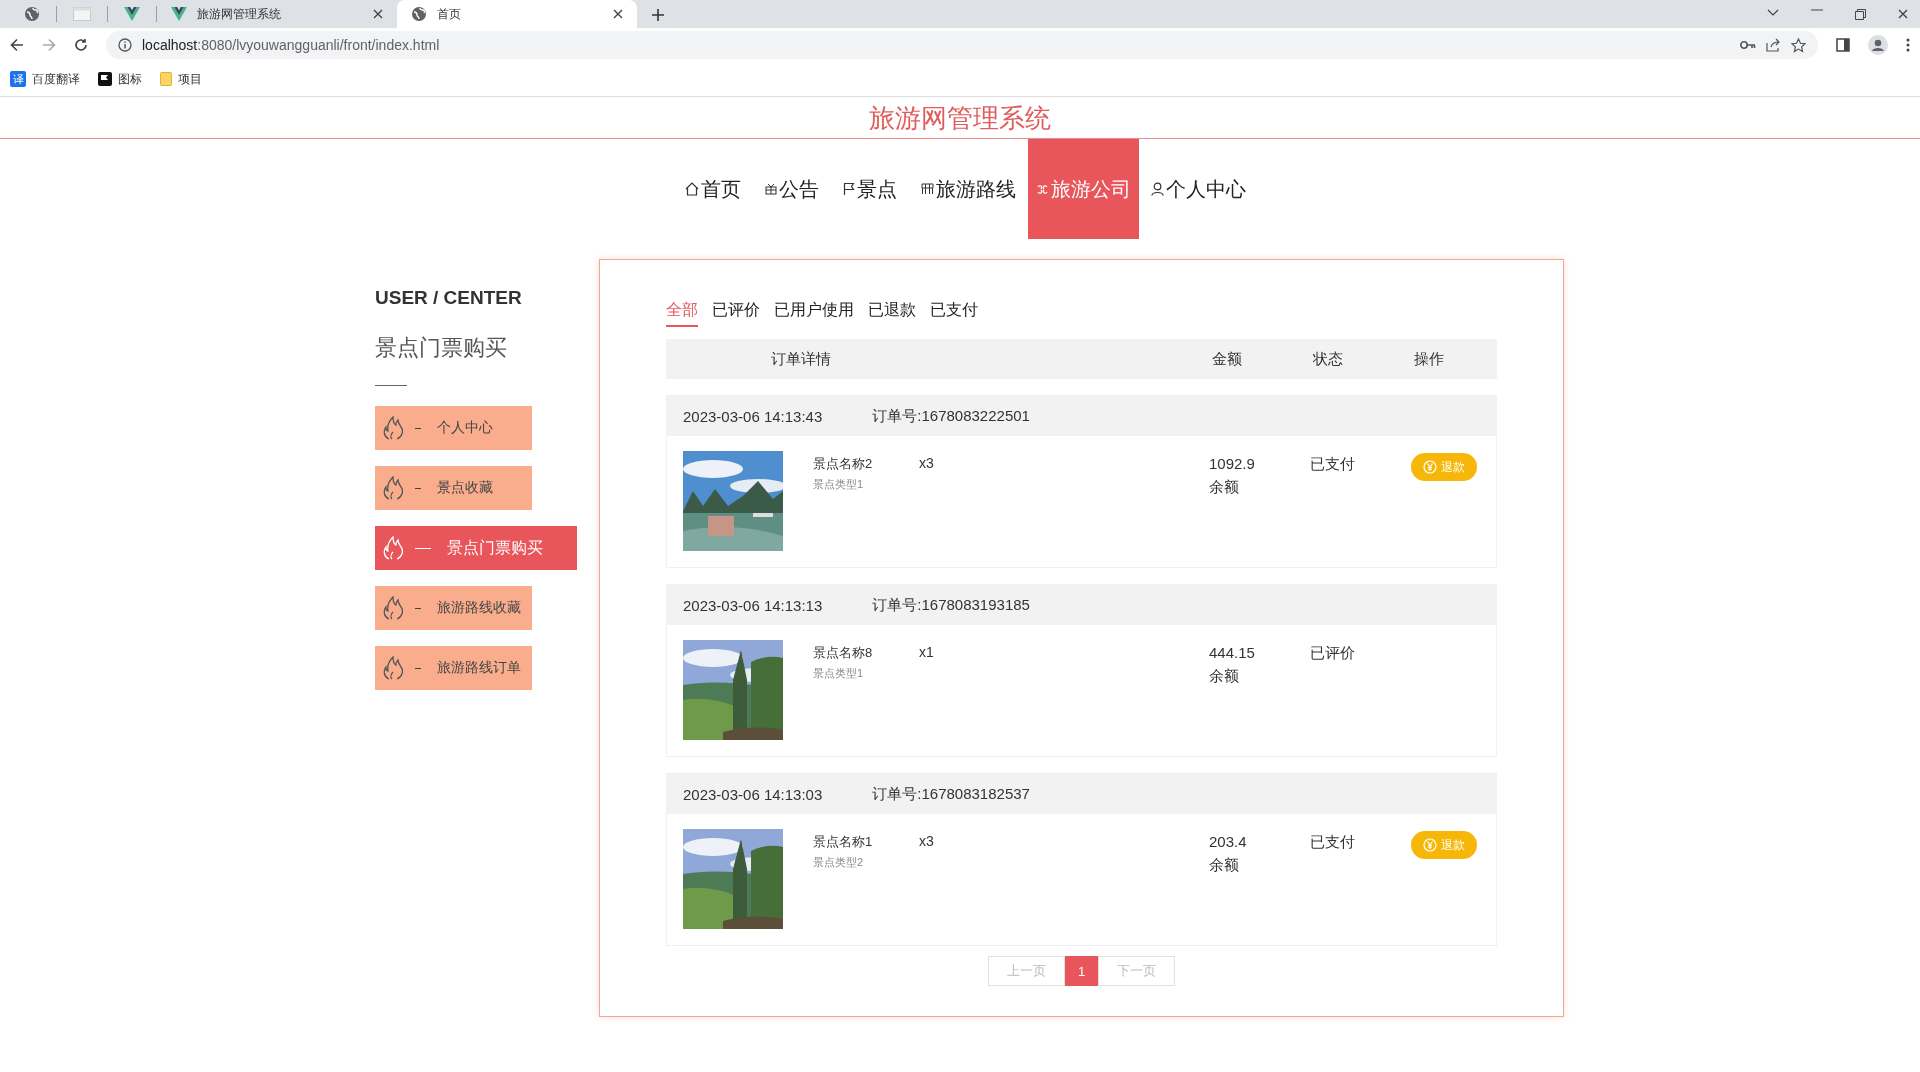 The width and height of the screenshot is (1920, 1072). What do you see at coordinates (682, 312) in the screenshot?
I see `filter-tab: 全部` at bounding box center [682, 312].